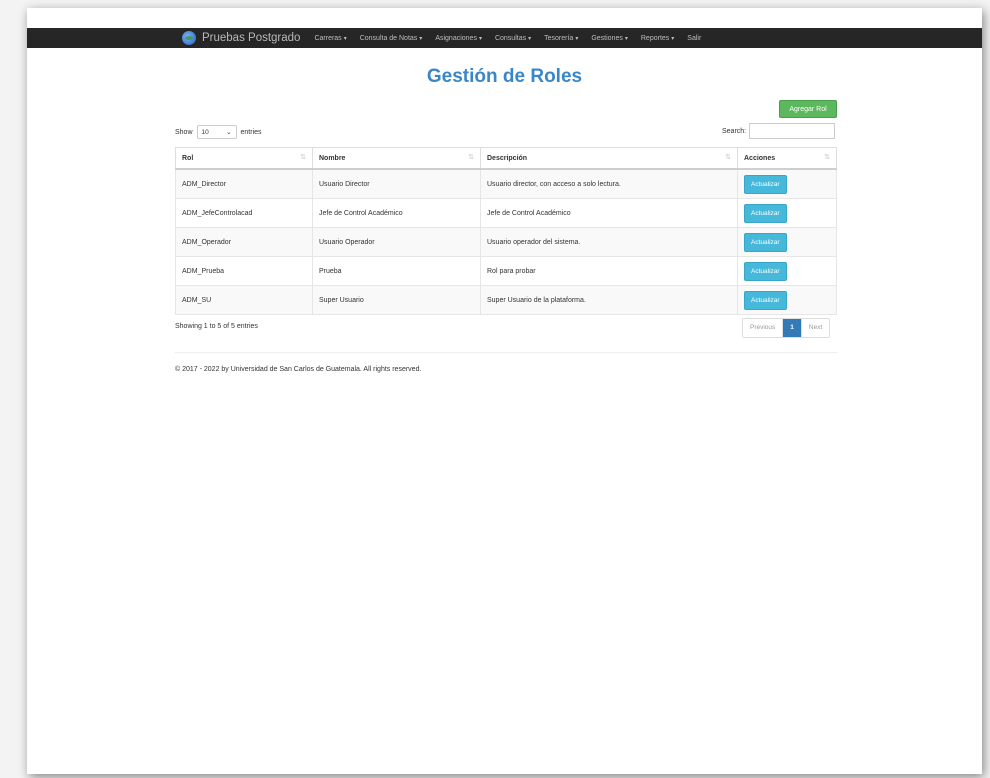  I want to click on cell-descripcion: Usuario operador del sistema., so click(609, 242).